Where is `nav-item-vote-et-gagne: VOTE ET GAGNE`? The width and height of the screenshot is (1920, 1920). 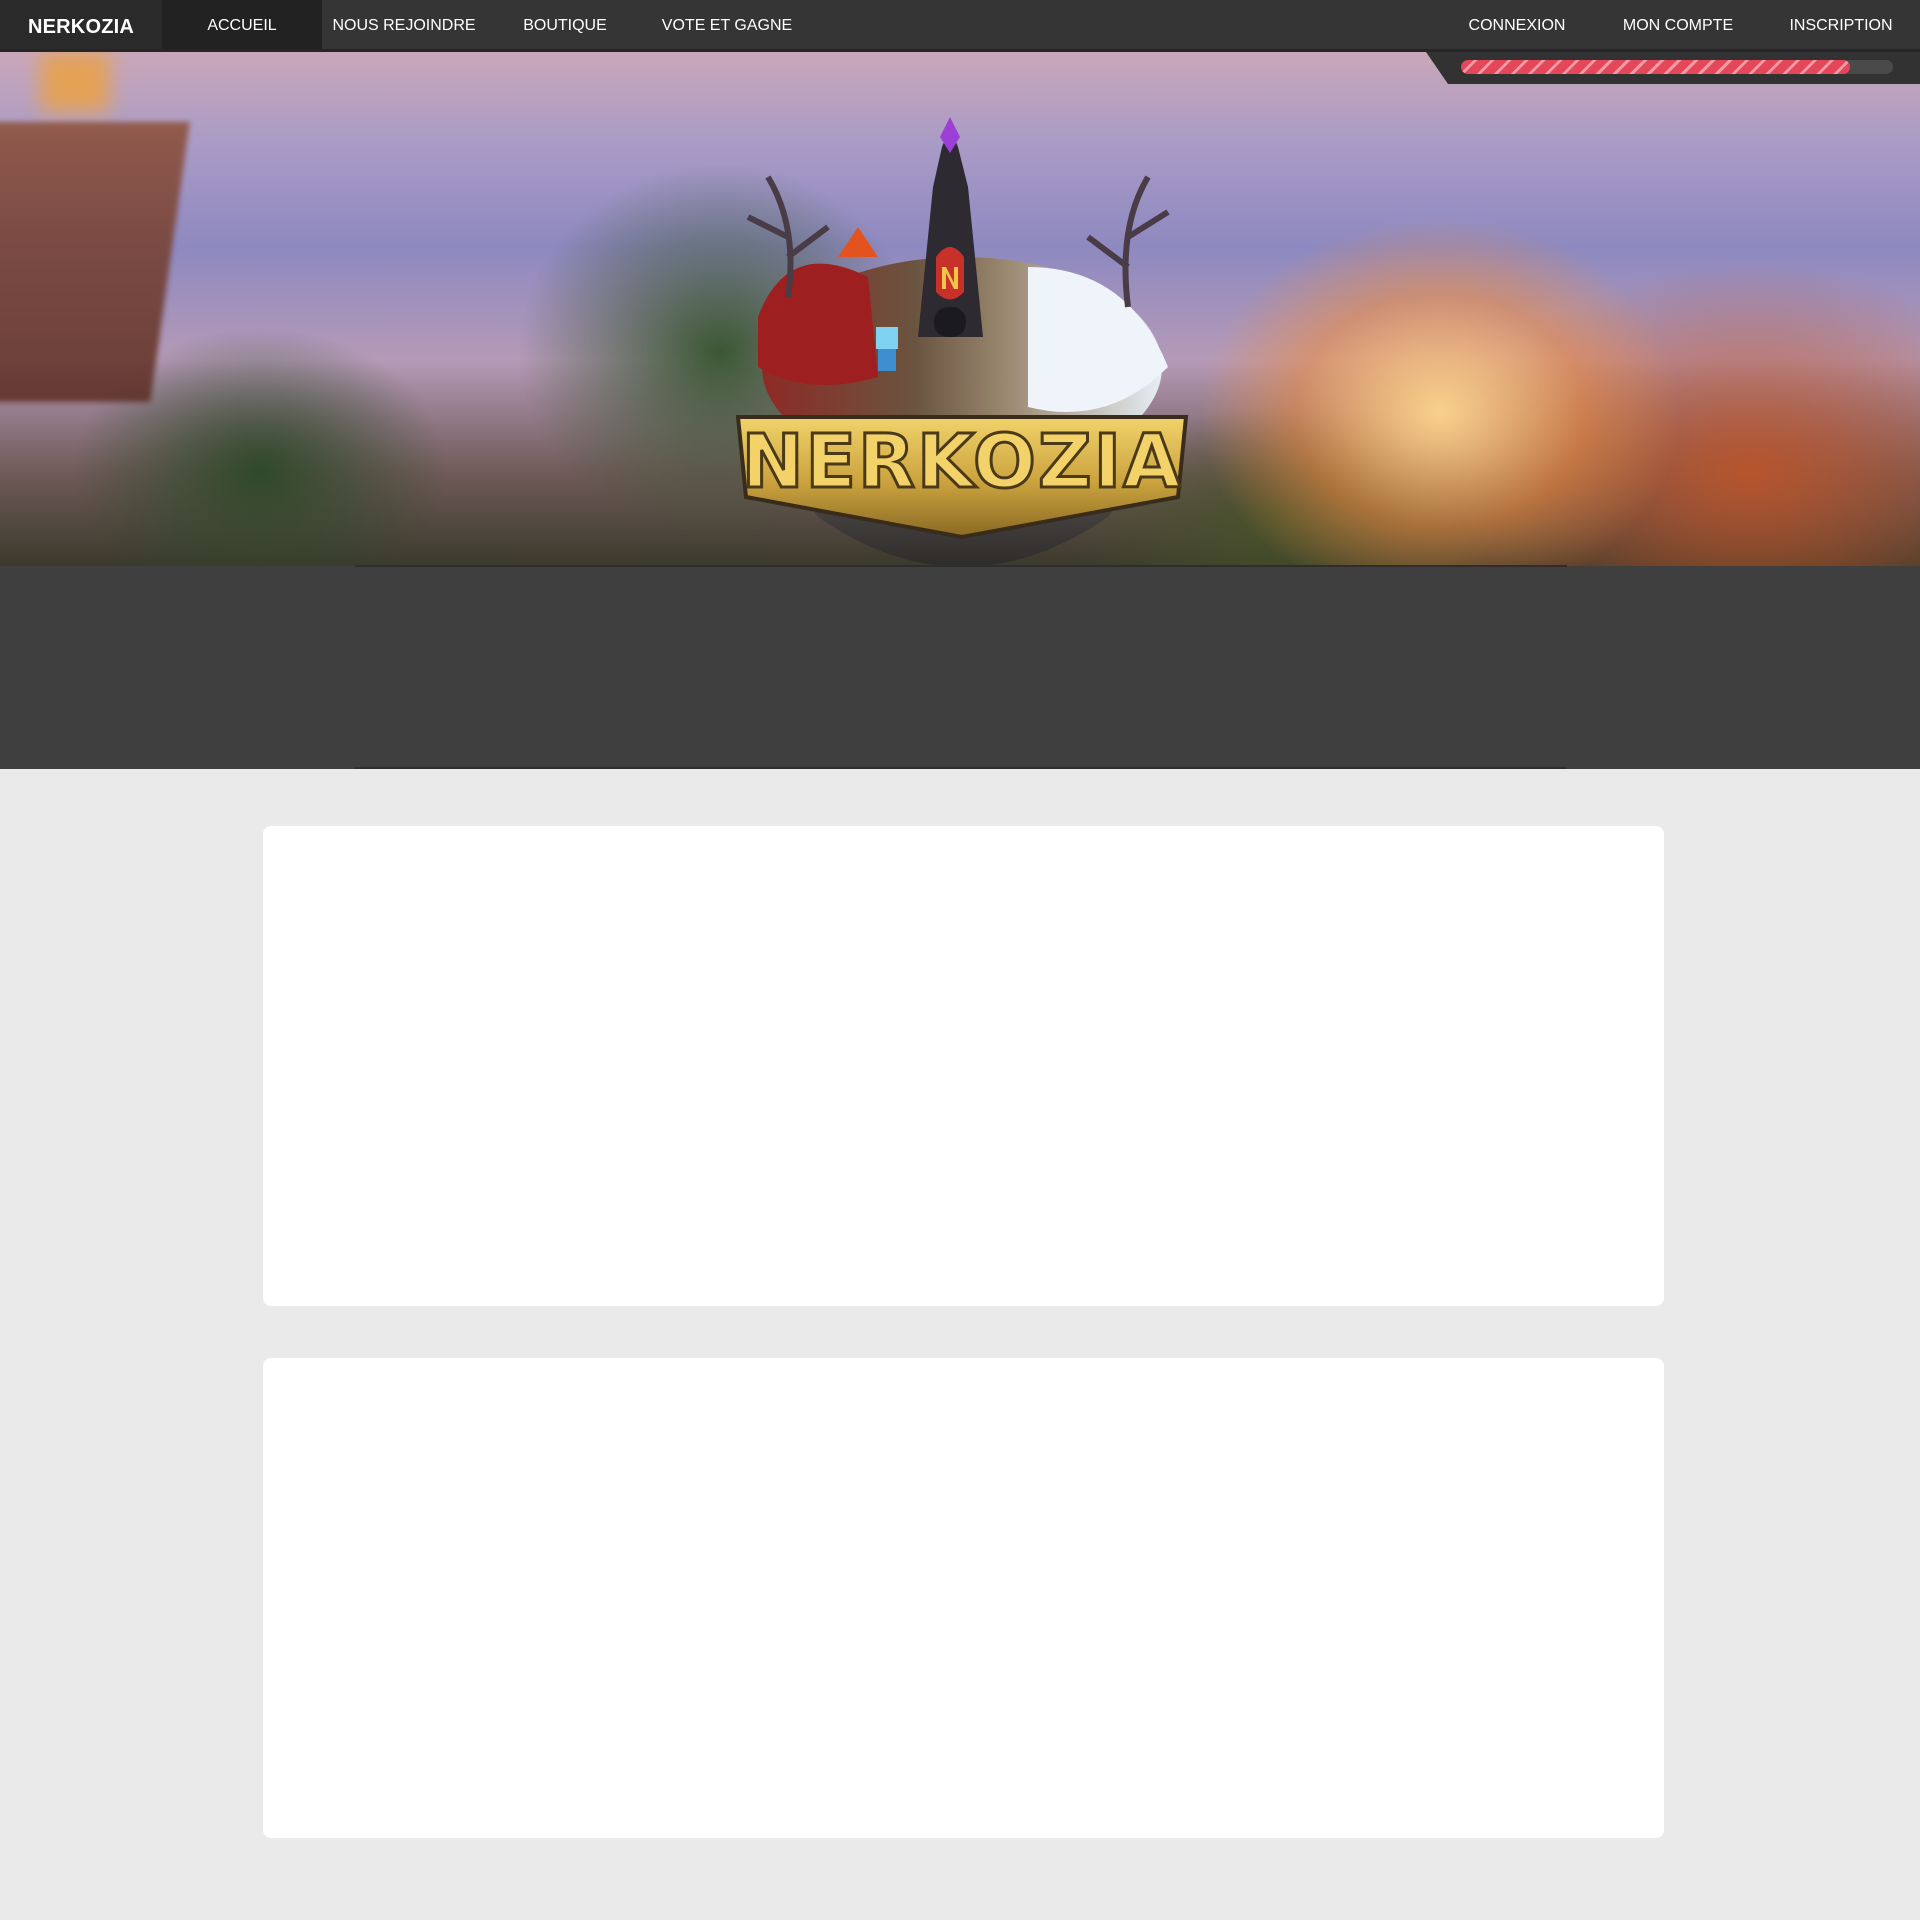
nav-item-vote-et-gagne: VOTE ET GAGNE is located at coordinates (727, 24).